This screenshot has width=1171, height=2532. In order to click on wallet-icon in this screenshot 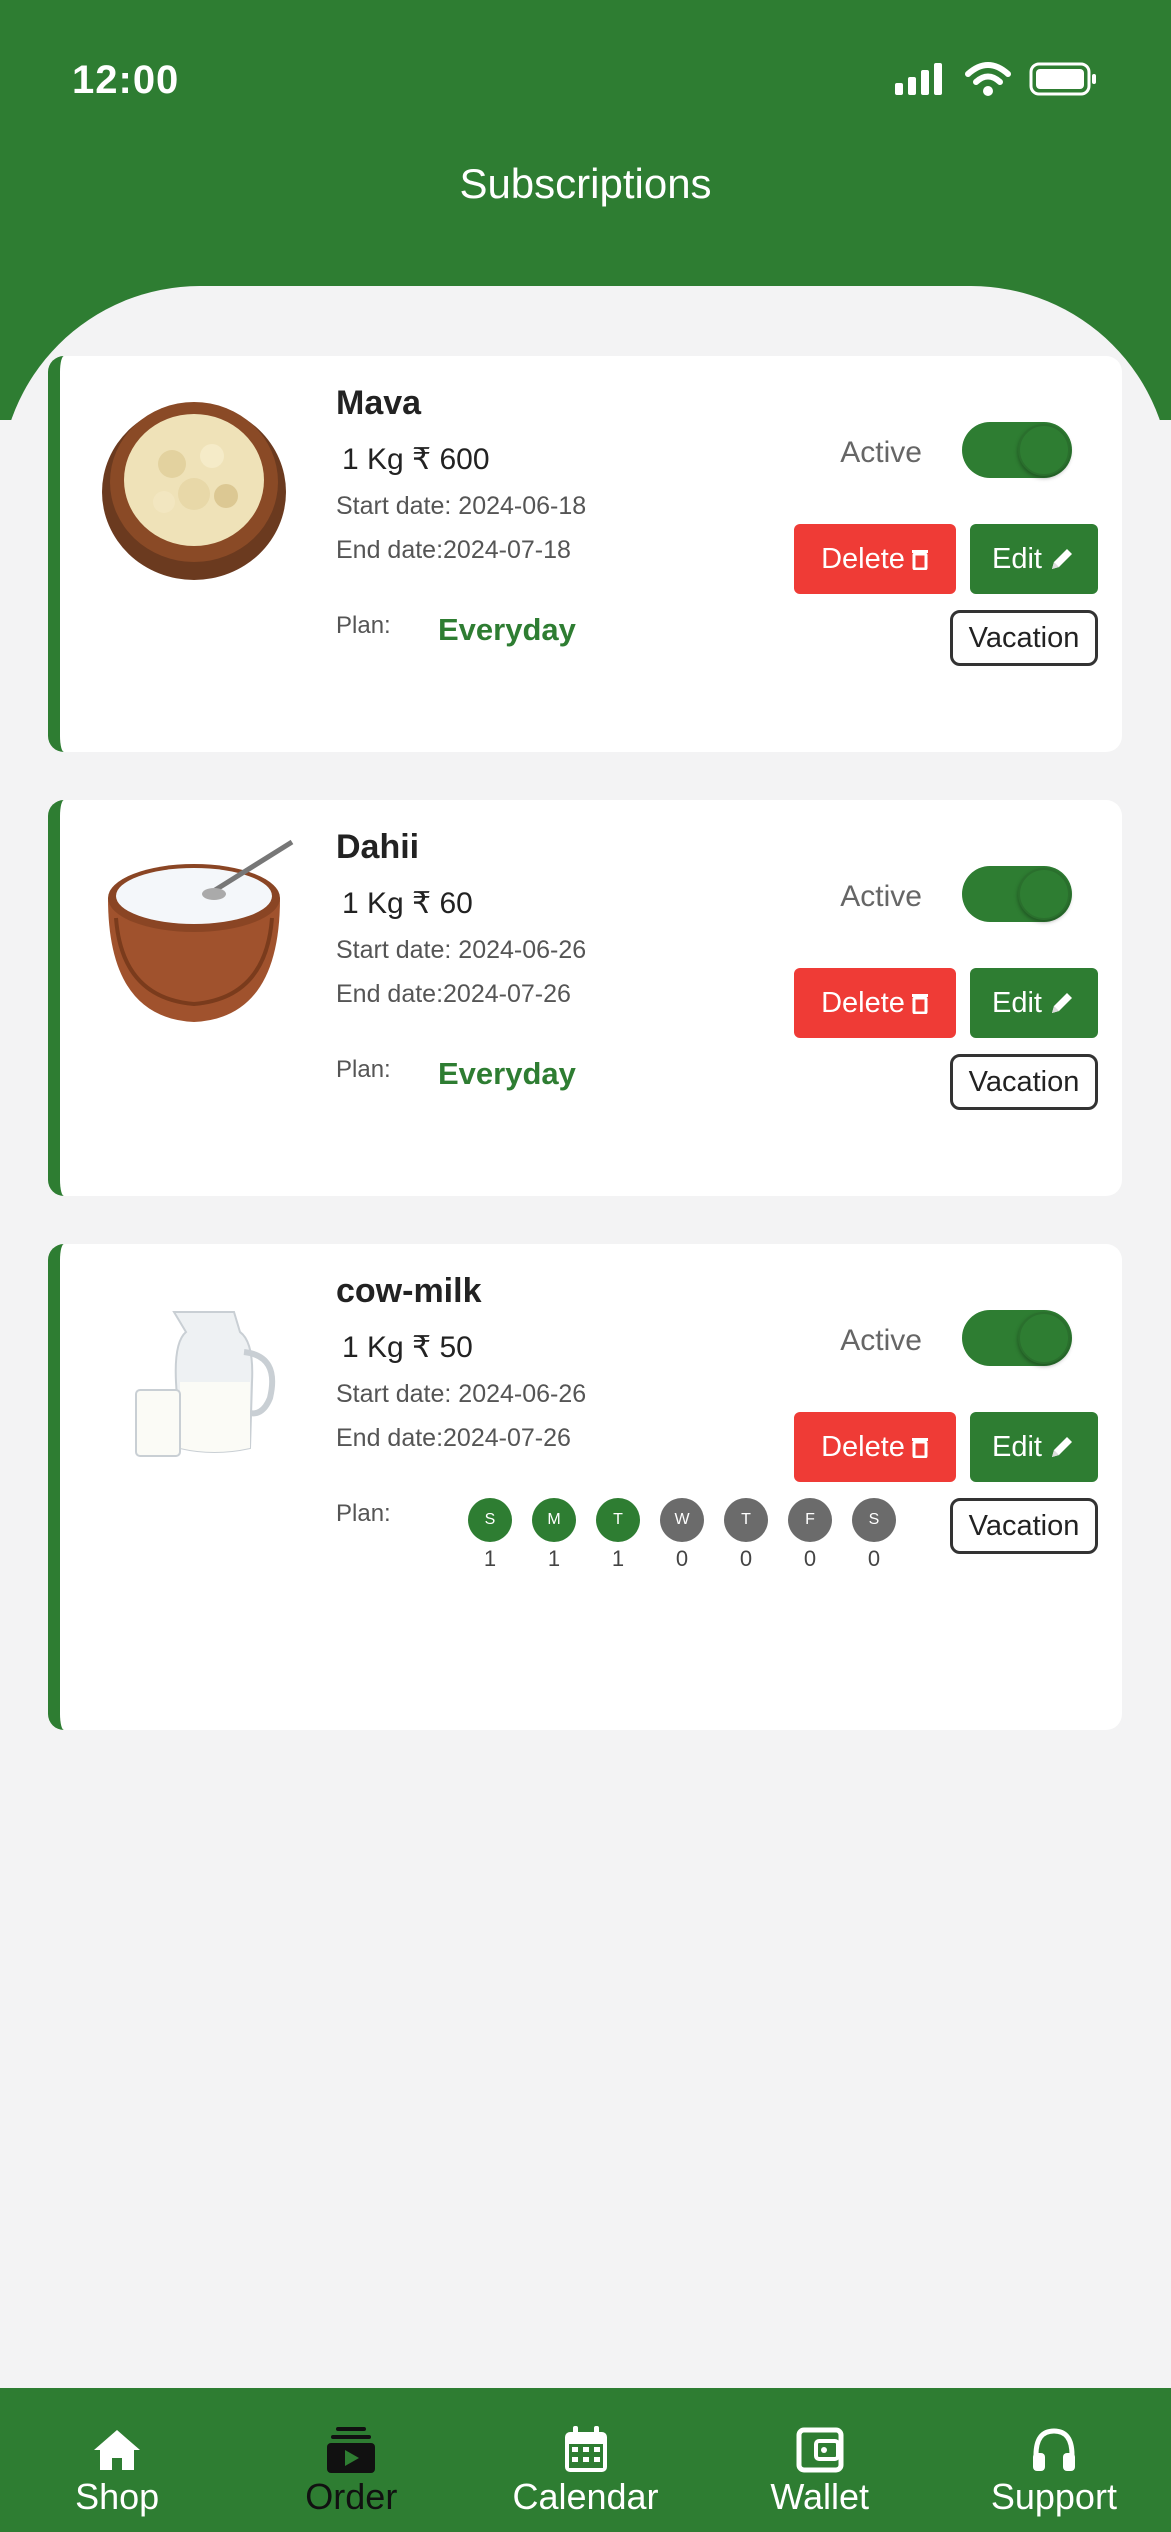, I will do `click(820, 2450)`.